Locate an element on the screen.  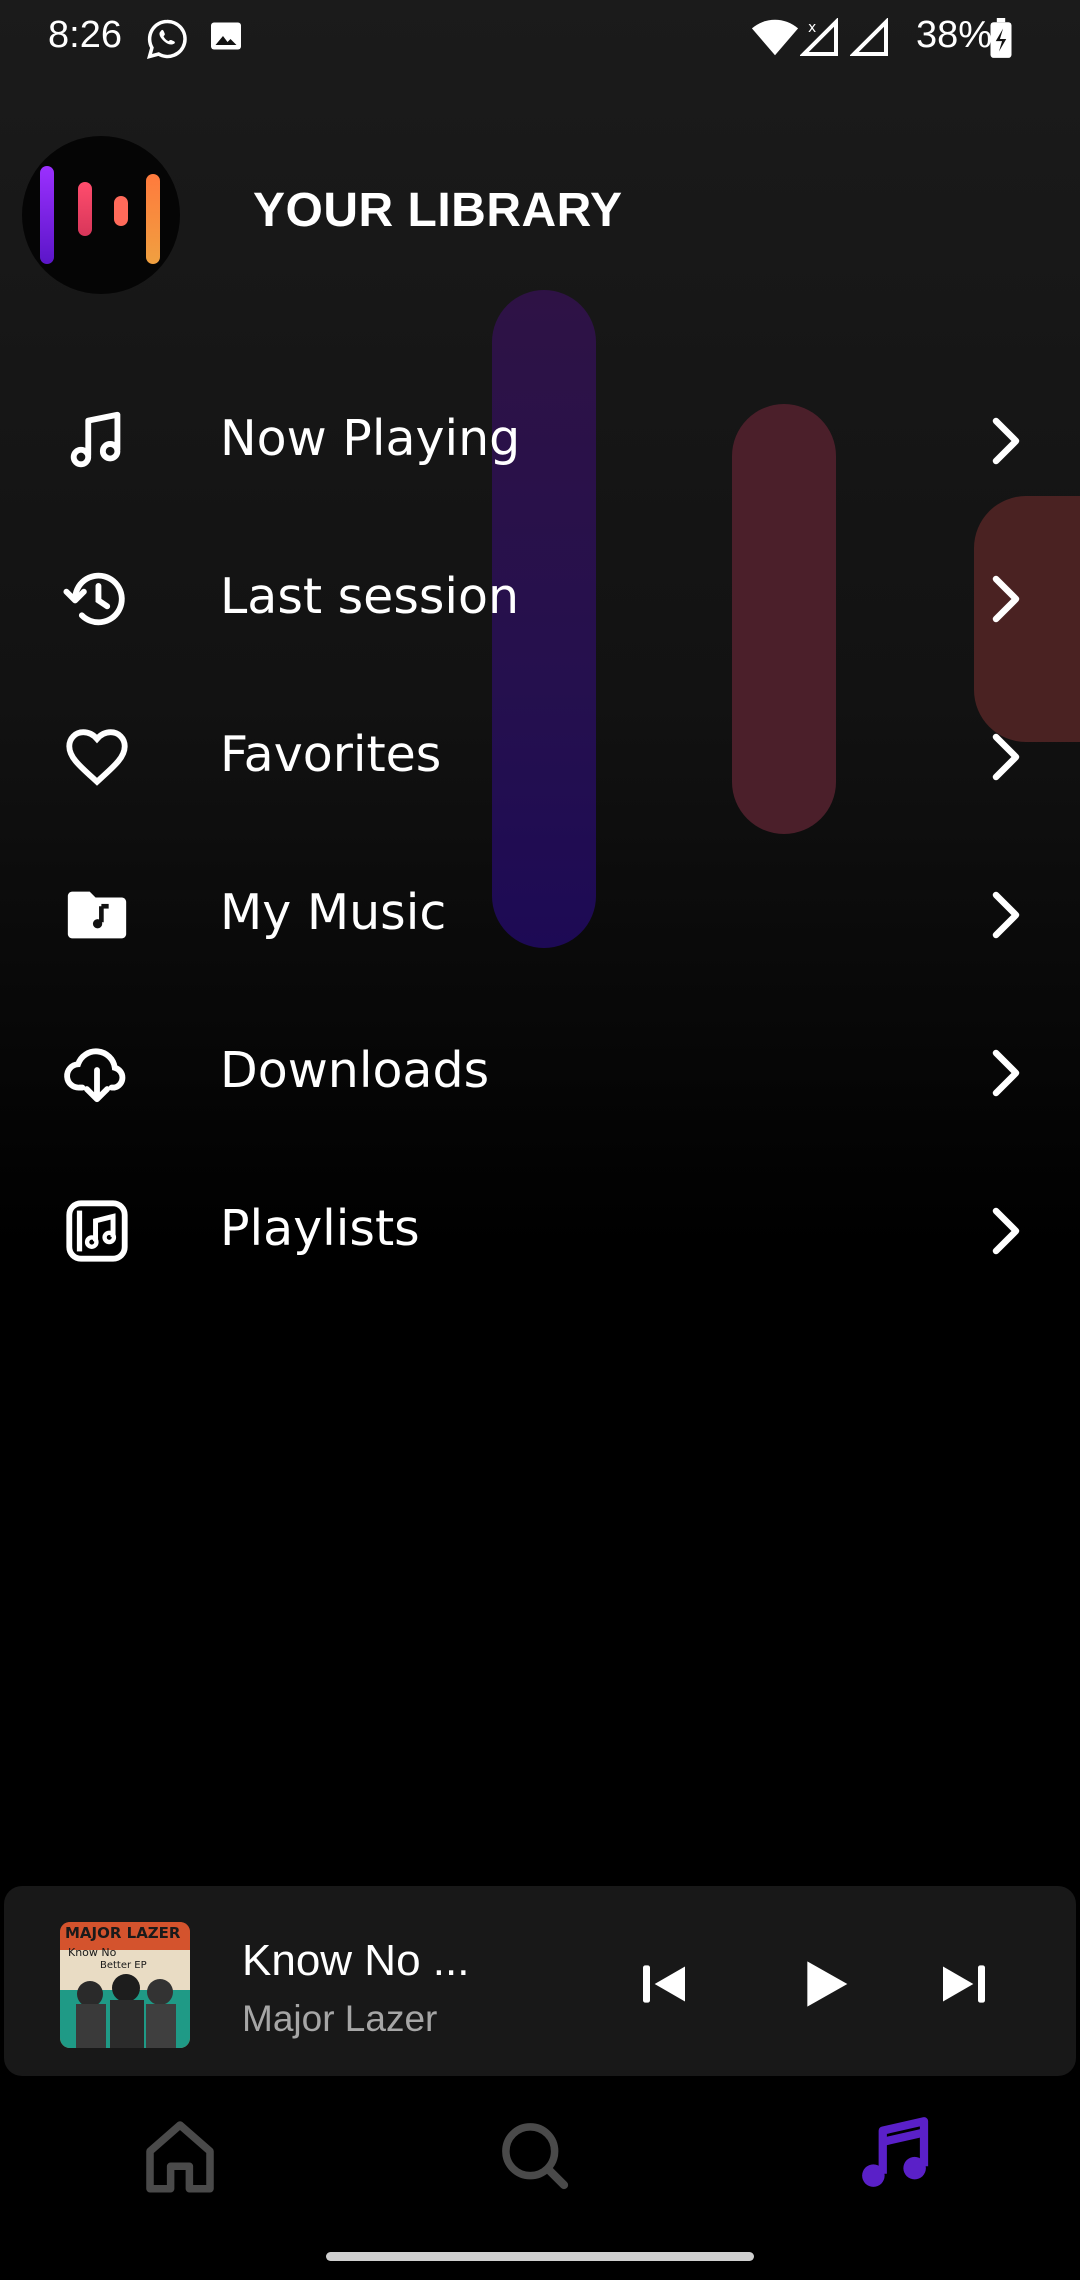
menu-item-label: Downloads is located at coordinates (355, 1070).